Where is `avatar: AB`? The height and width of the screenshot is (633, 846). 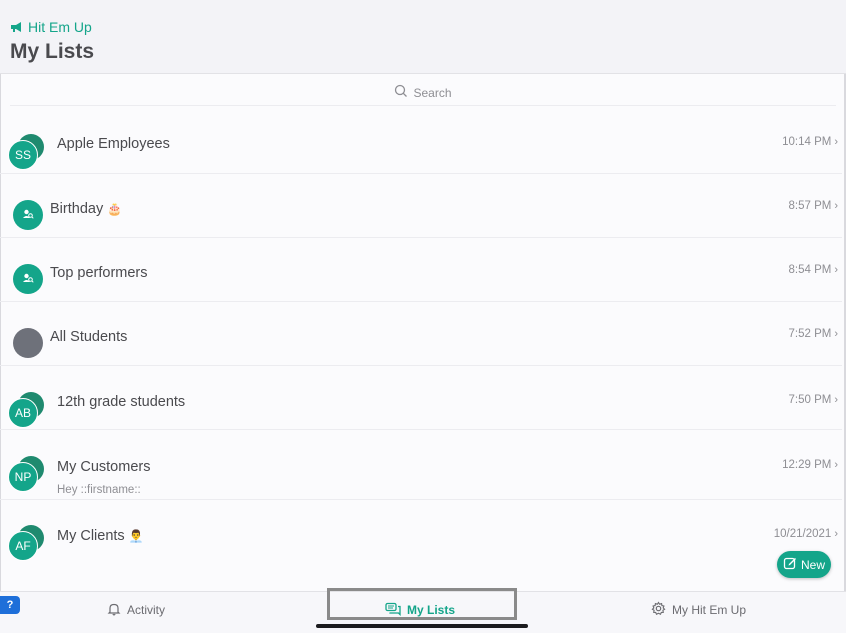
avatar: AB is located at coordinates (28, 412).